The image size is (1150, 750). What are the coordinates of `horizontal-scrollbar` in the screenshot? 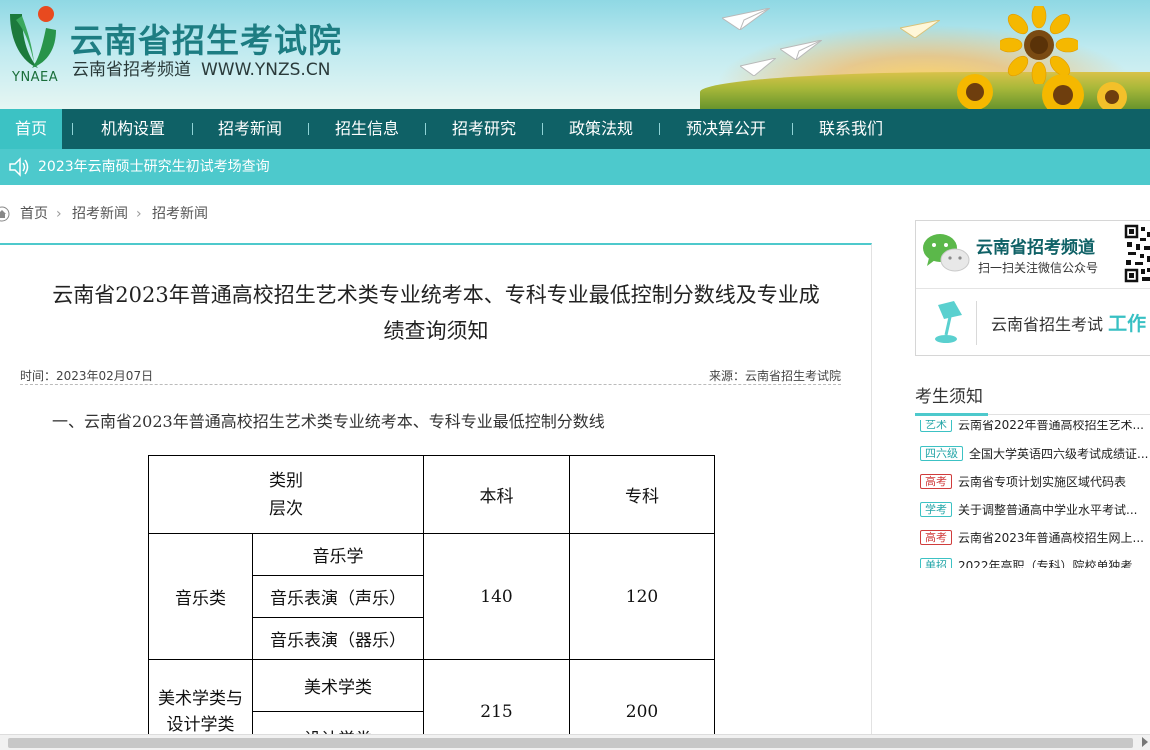 It's located at (575, 742).